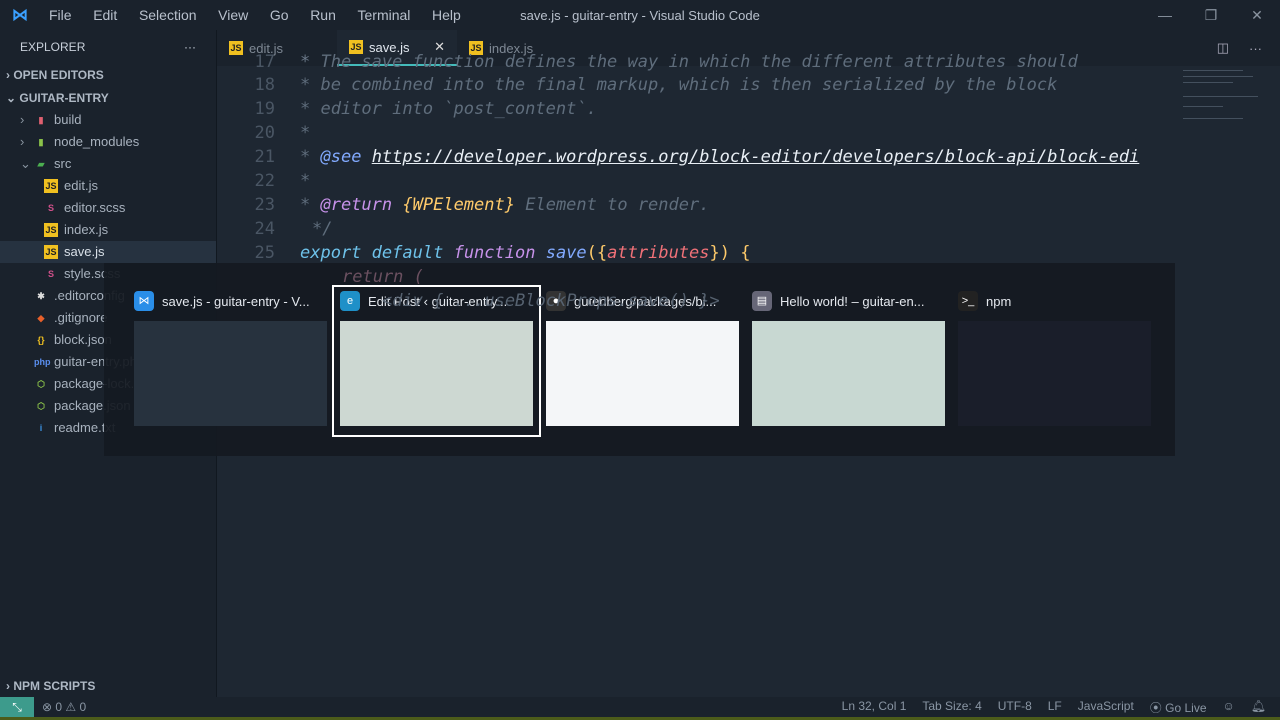  Describe the element at coordinates (999, 301) in the screenshot. I see `switcher-window-title: npm` at that location.